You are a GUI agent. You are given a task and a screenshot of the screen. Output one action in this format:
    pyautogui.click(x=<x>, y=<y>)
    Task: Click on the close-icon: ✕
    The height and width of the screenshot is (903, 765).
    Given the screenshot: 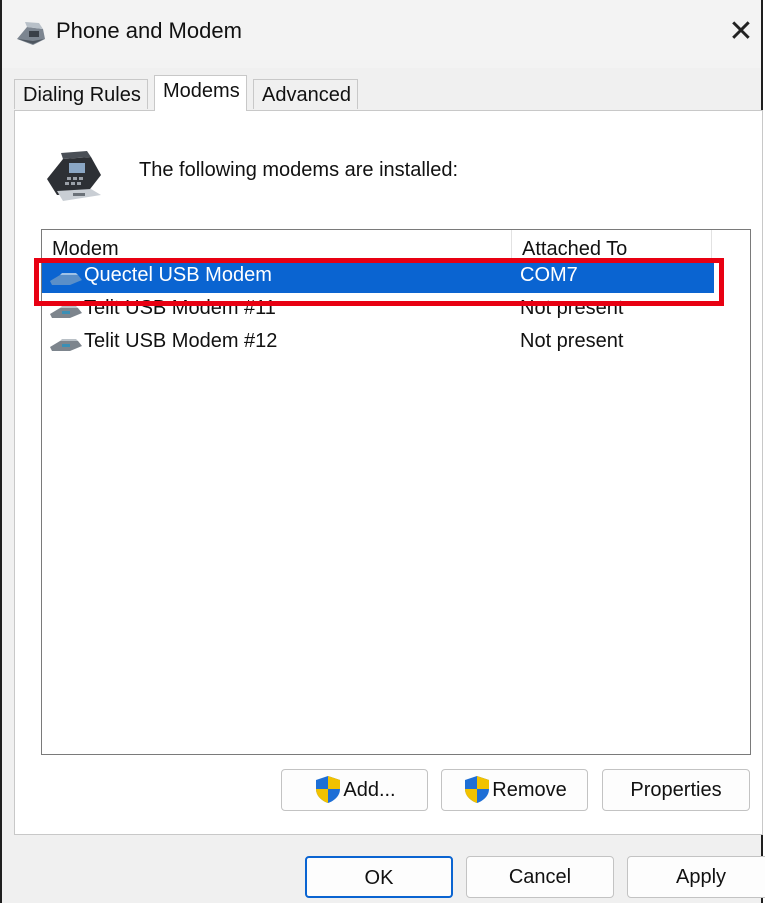 What is the action you would take?
    pyautogui.click(x=741, y=31)
    